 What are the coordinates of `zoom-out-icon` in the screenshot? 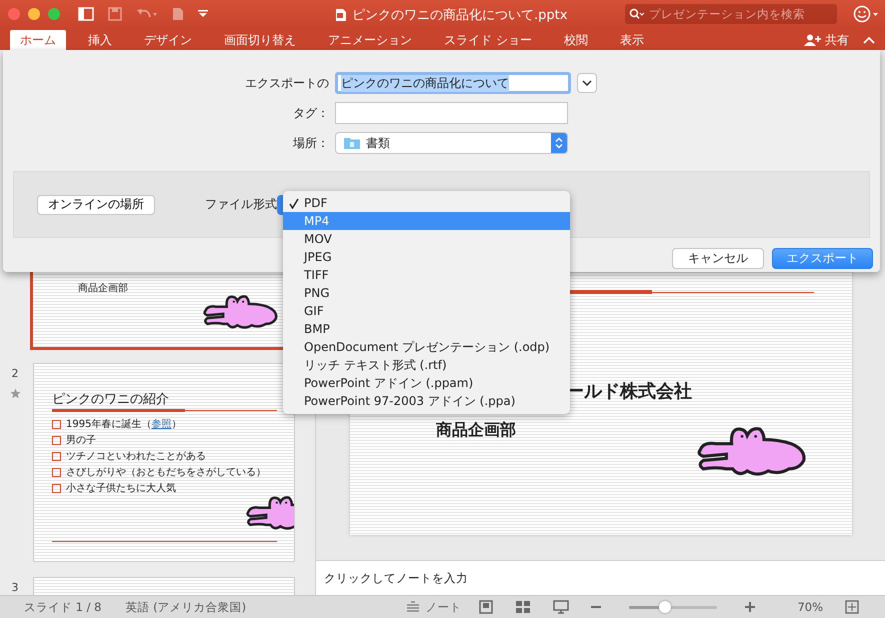 It's located at (596, 607).